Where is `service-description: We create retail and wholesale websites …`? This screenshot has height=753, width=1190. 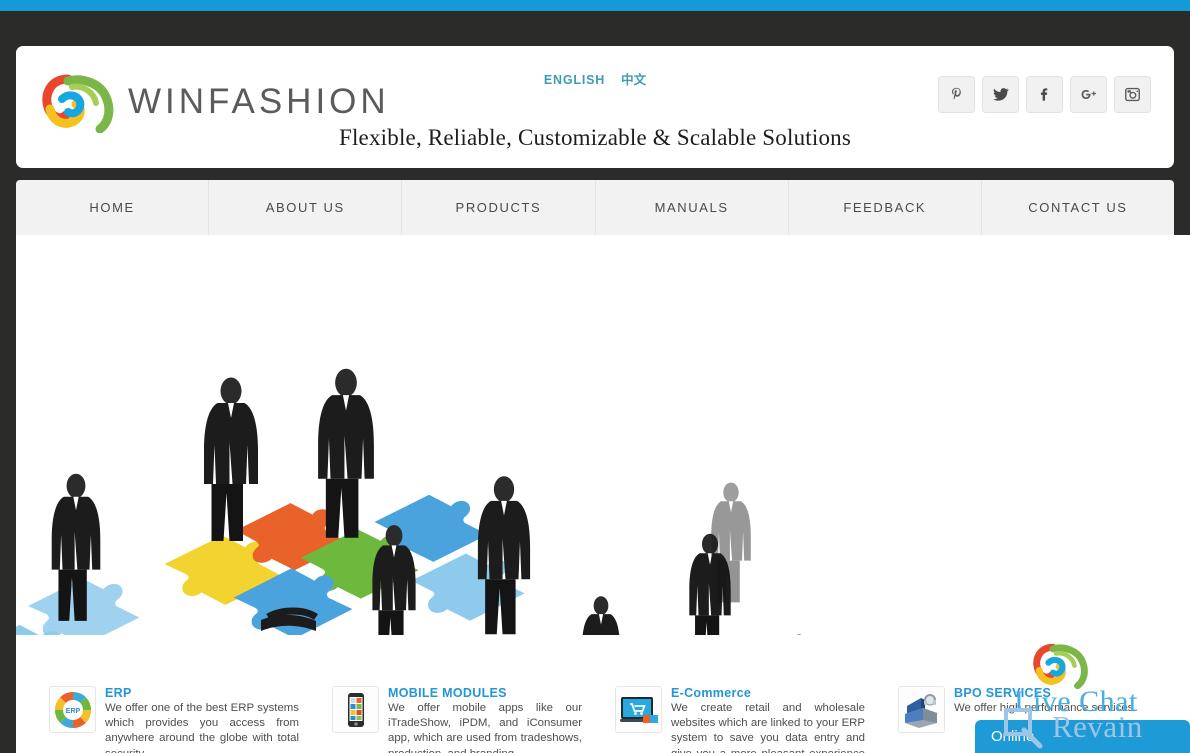
service-description: We create retail and wholesale websites … is located at coordinates (768, 727).